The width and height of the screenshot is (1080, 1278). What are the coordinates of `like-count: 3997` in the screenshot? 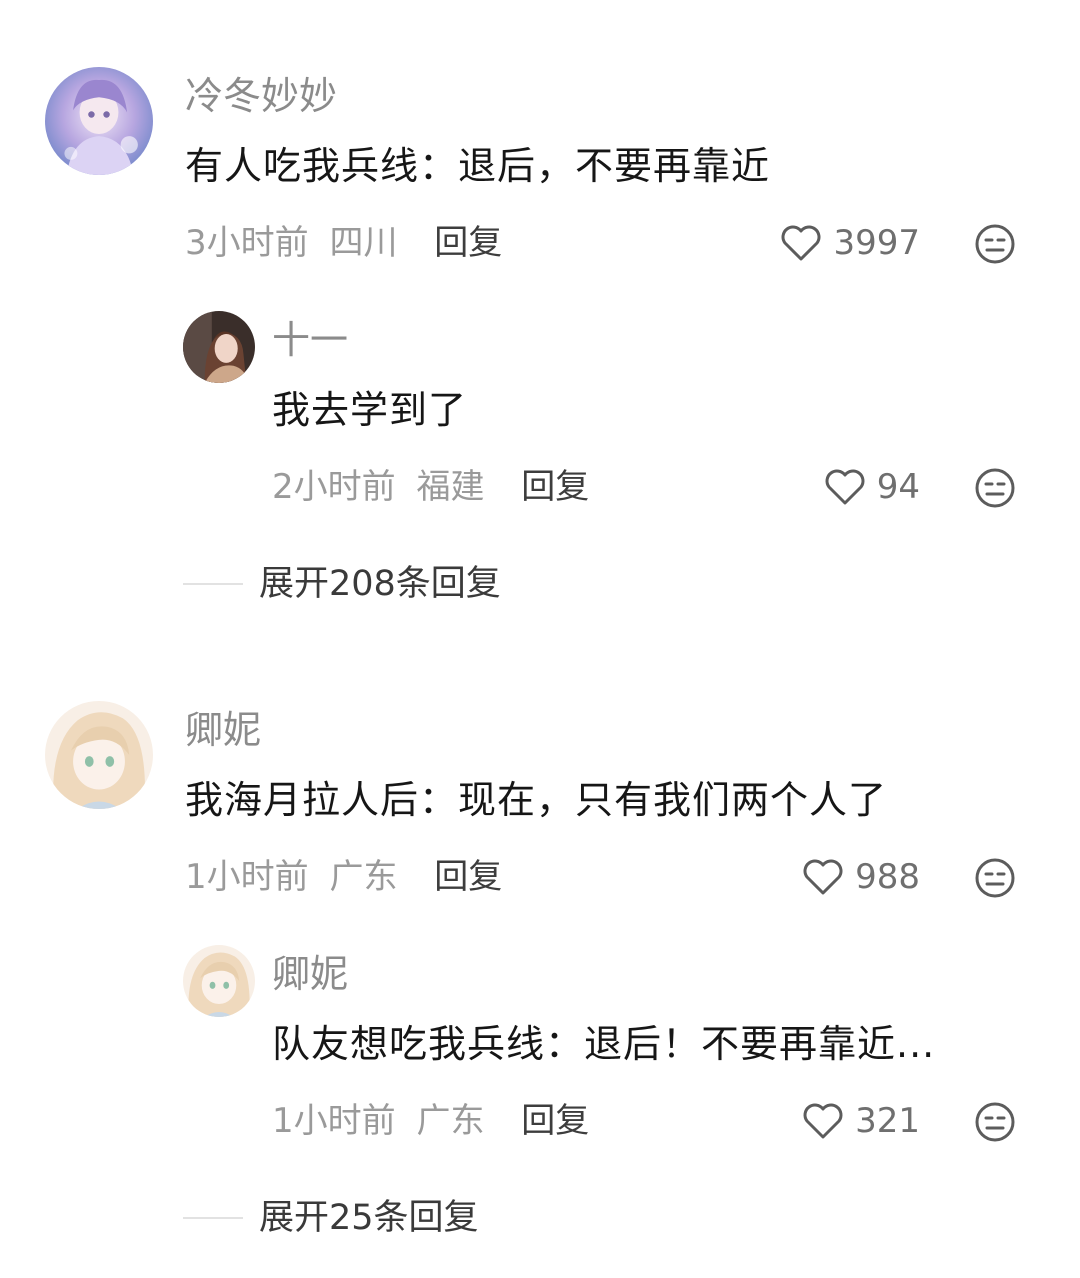 It's located at (876, 243).